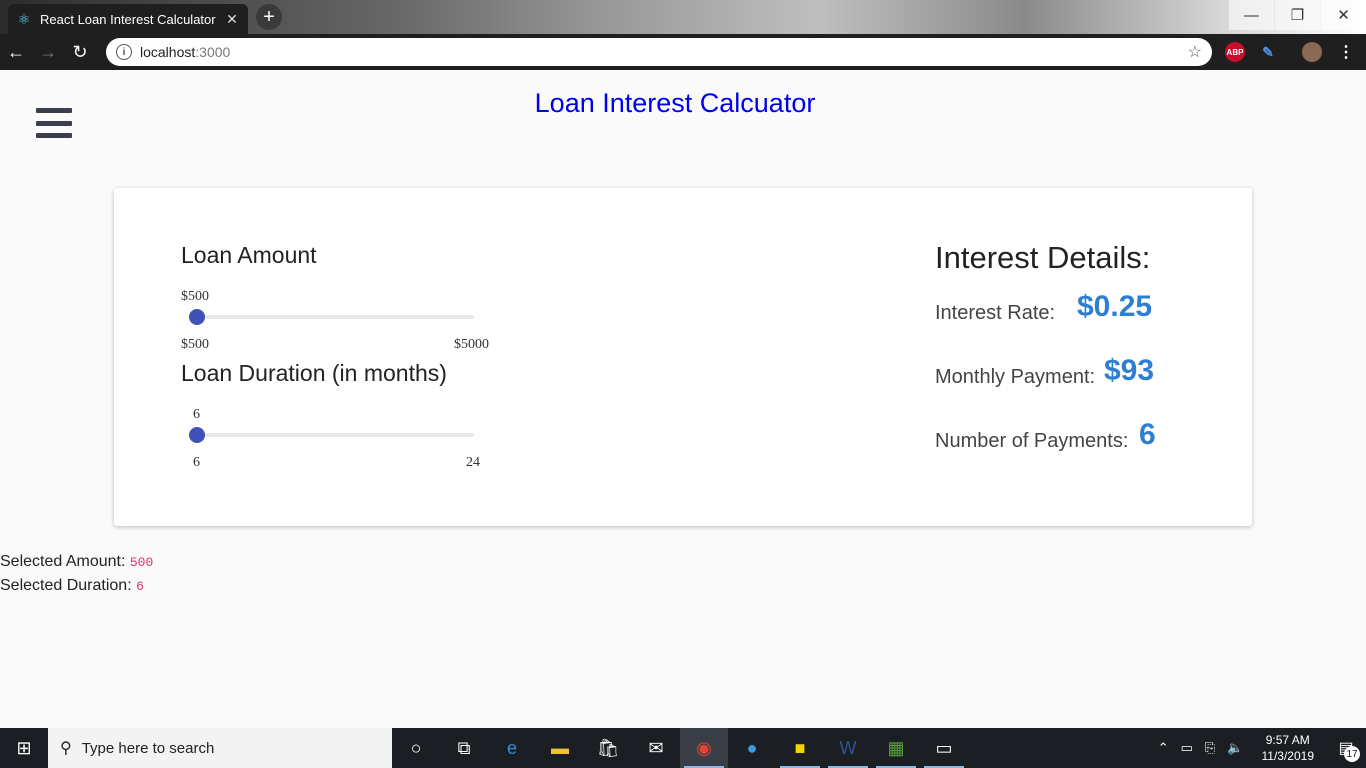 This screenshot has height=768, width=1366. Describe the element at coordinates (48, 52) in the screenshot. I see `forward-arrow-icon: →` at that location.